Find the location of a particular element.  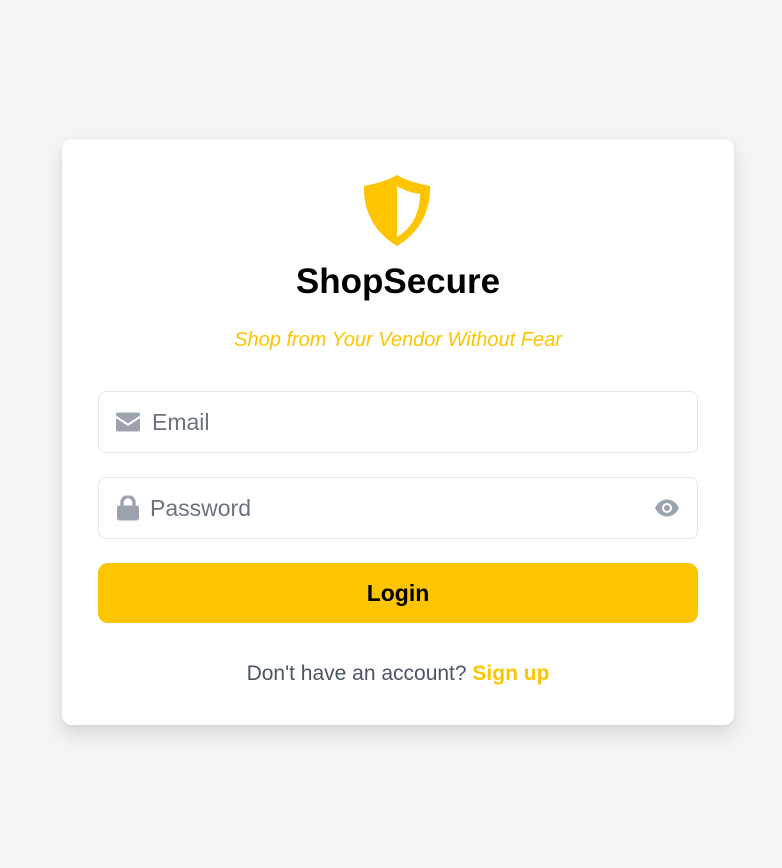

lock-icon is located at coordinates (128, 508).